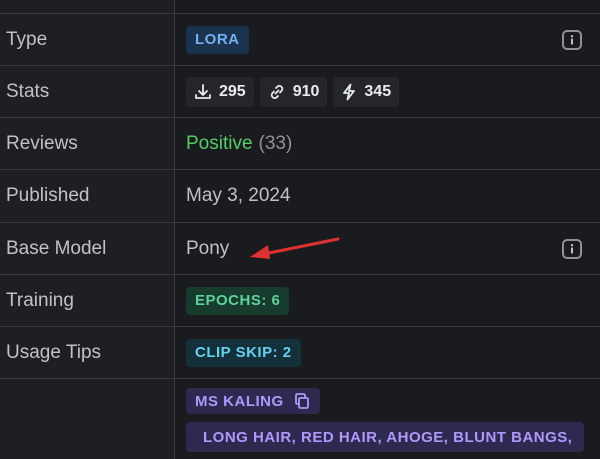  Describe the element at coordinates (87, 352) in the screenshot. I see `usage-tips-label: Usage Tips` at that location.